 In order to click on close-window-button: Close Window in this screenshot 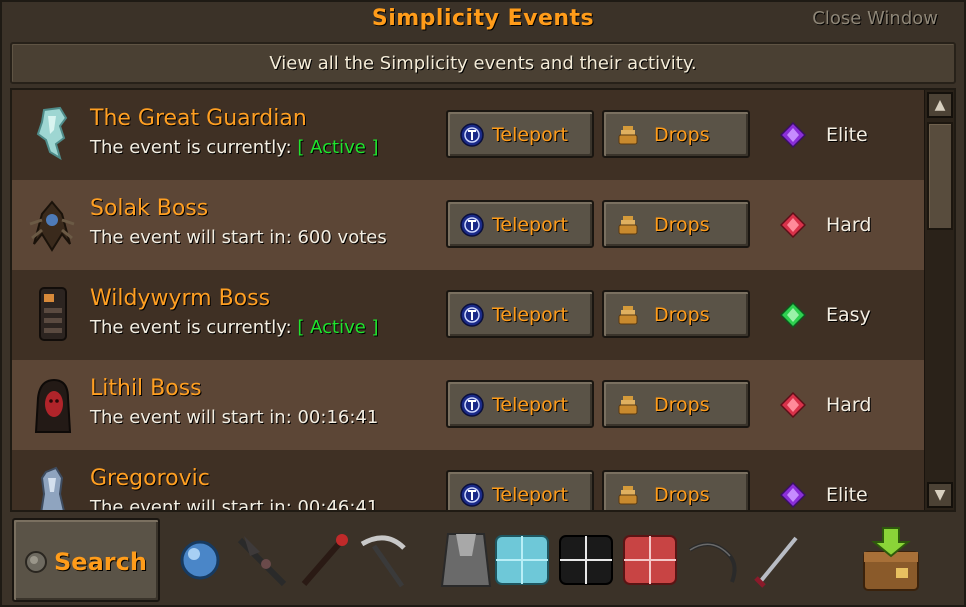, I will do `click(875, 18)`.